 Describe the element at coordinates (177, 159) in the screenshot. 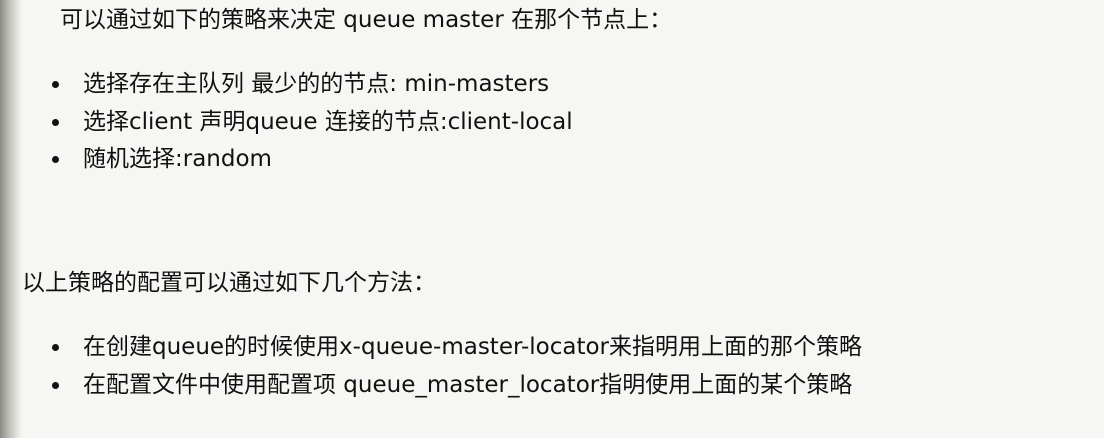

I see `list-item-text: 随机选择:random` at that location.